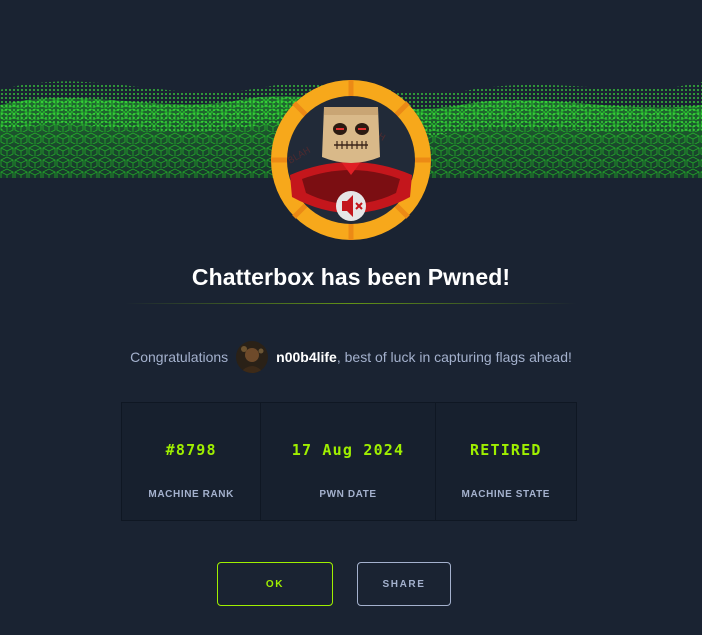 This screenshot has height=635, width=702. What do you see at coordinates (506, 494) in the screenshot?
I see `machine-state-label: MACHINE STATE` at bounding box center [506, 494].